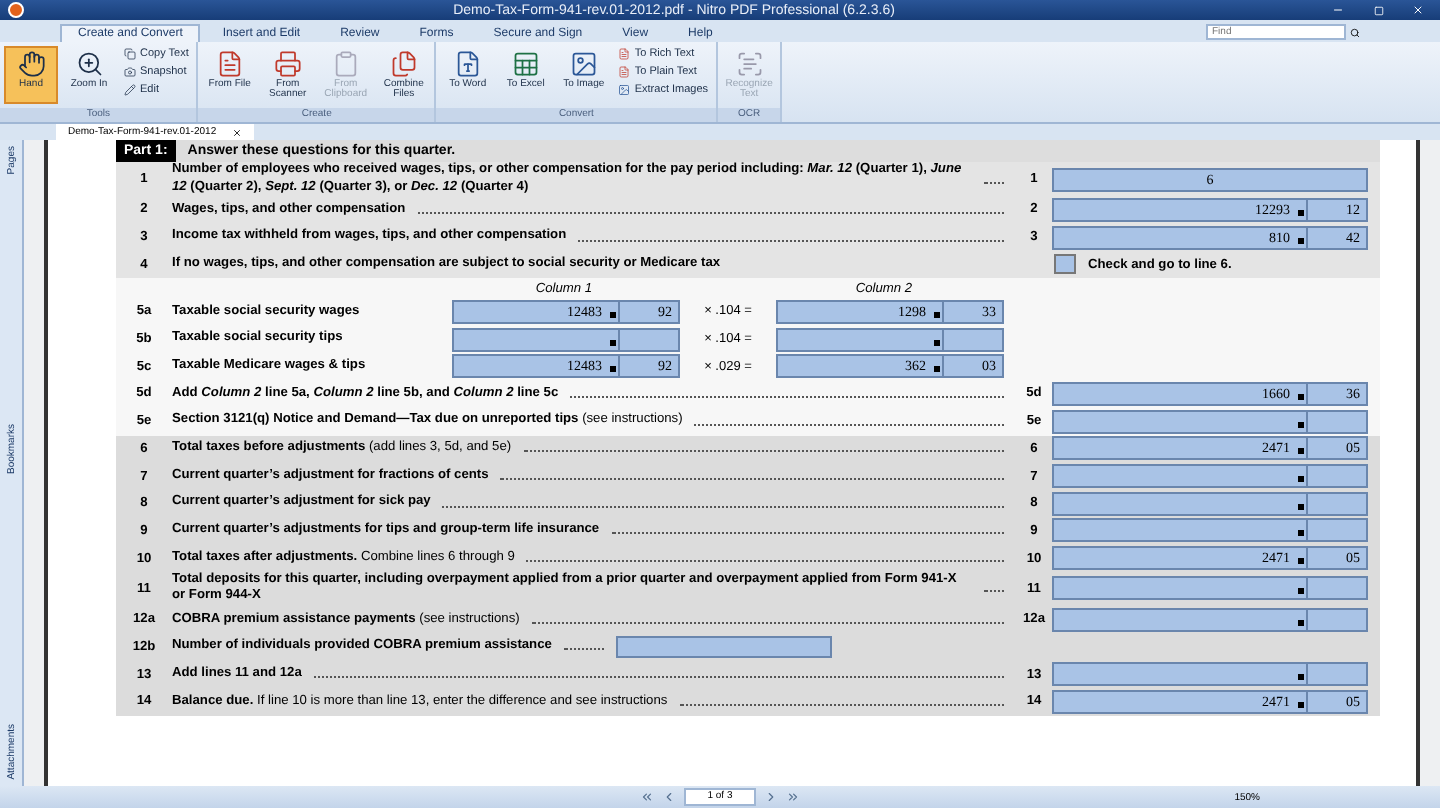 Image resolution: width=1440 pixels, height=808 pixels. I want to click on first-page-icon, so click(647, 797).